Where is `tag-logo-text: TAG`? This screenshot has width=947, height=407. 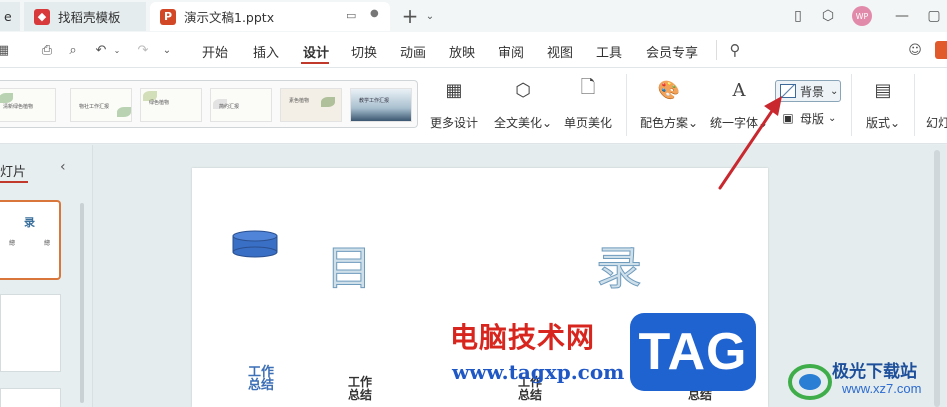 tag-logo-text: TAG is located at coordinates (693, 352).